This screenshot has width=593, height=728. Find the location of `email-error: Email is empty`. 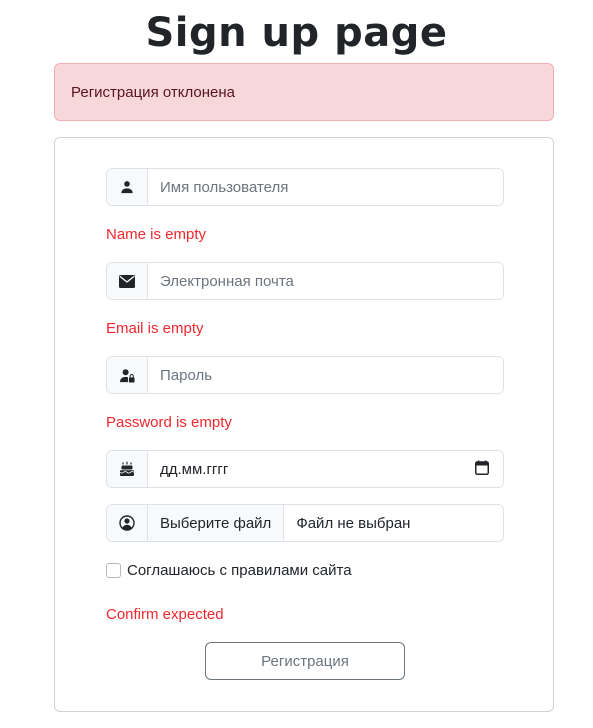

email-error: Email is empty is located at coordinates (155, 328).